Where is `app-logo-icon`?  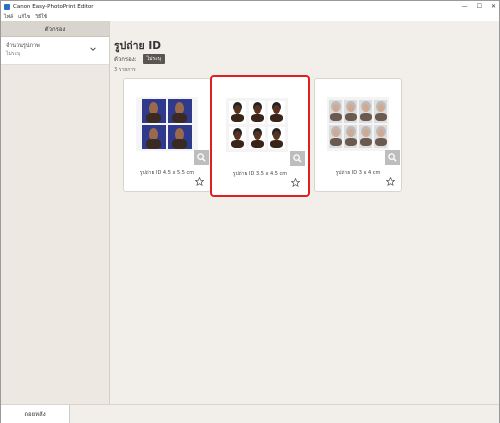 app-logo-icon is located at coordinates (7, 6).